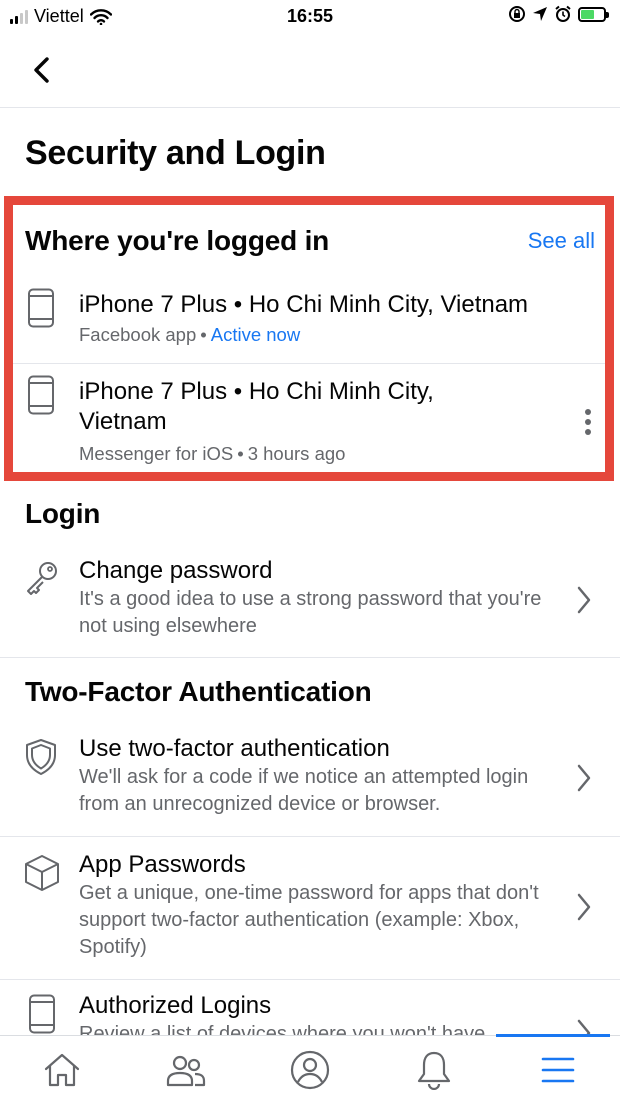  What do you see at coordinates (177, 240) in the screenshot?
I see `where-logged-in-title: Where you're logged in` at bounding box center [177, 240].